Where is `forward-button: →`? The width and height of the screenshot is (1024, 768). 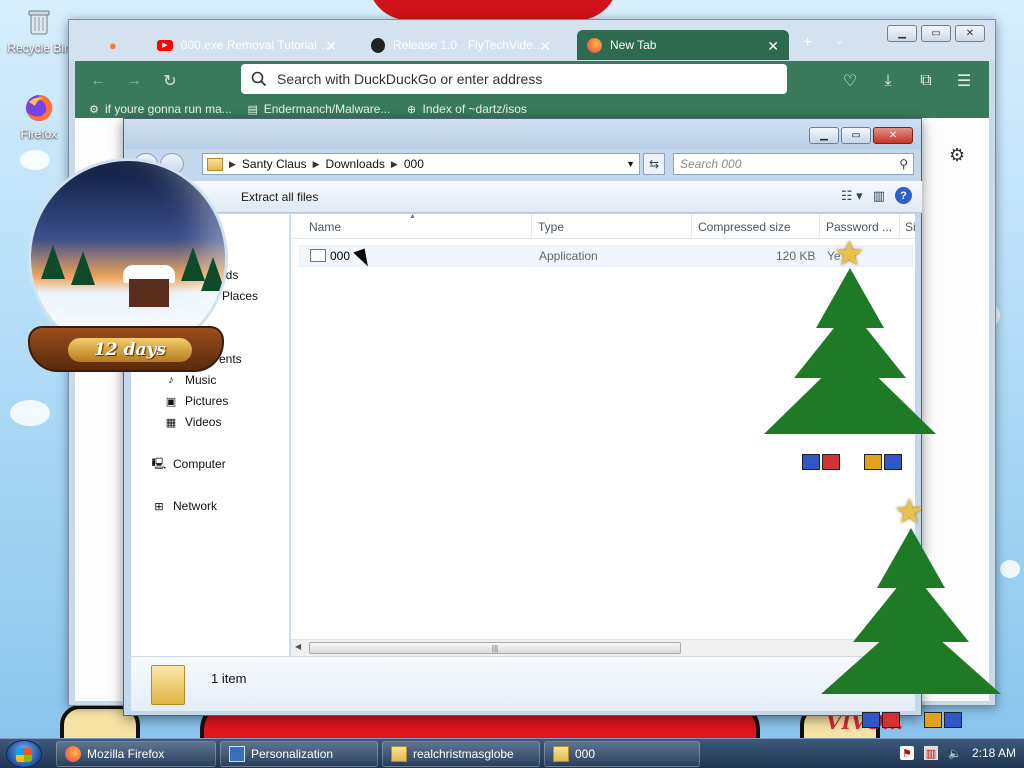
forward-button: → is located at coordinates (134, 81).